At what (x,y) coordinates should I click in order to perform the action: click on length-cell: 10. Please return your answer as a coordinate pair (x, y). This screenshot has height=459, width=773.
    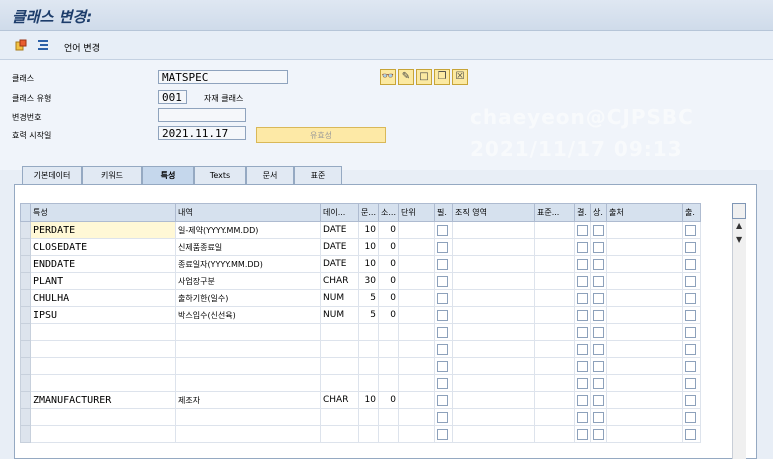
    Looking at the image, I should click on (368, 400).